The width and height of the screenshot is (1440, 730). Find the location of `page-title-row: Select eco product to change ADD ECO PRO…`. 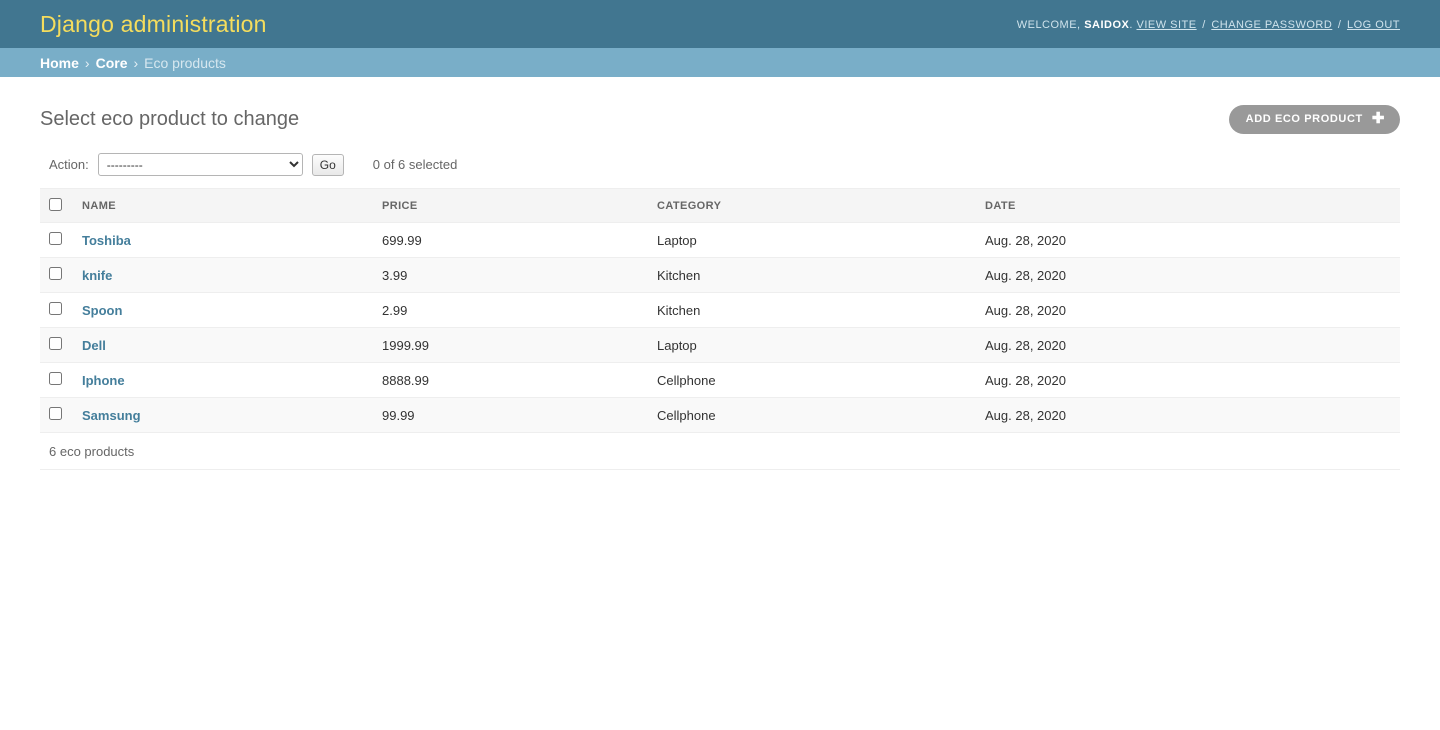

page-title-row: Select eco product to change ADD ECO PRO… is located at coordinates (720, 108).